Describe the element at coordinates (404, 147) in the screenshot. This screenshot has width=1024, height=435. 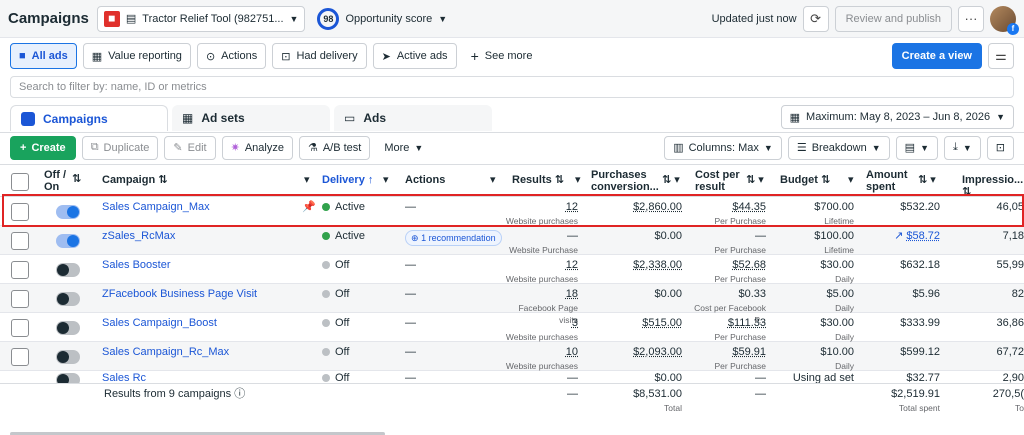
I see `more-button: More ▼` at that location.